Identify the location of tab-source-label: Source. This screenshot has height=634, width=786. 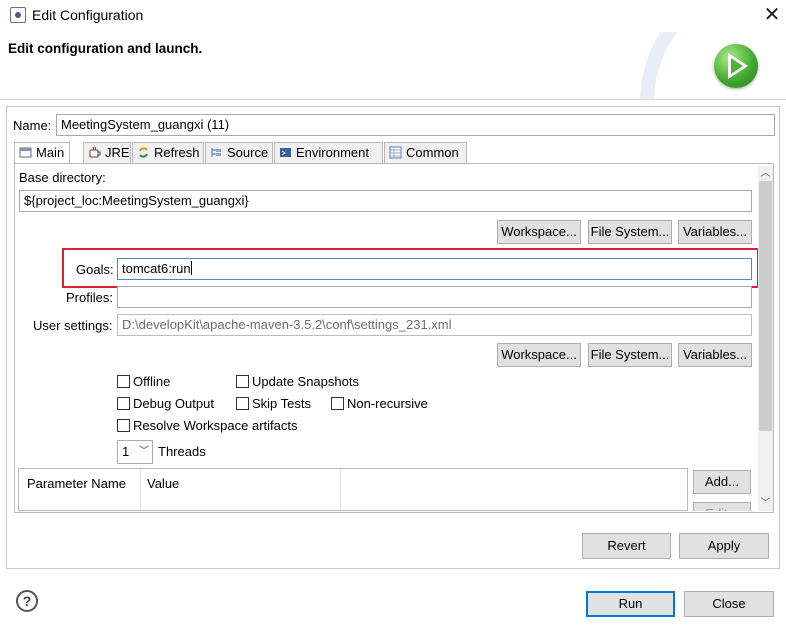
(248, 152).